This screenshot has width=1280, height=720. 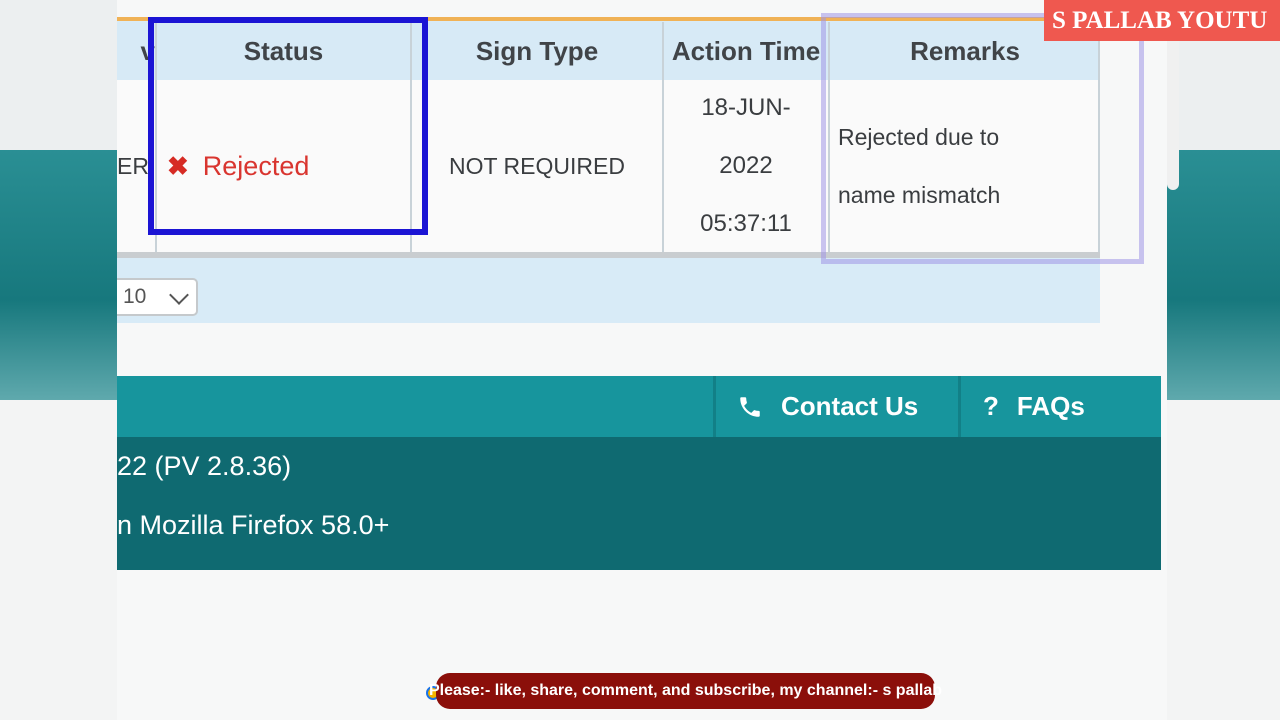 I want to click on contact-us-label: Contact Us, so click(x=850, y=406).